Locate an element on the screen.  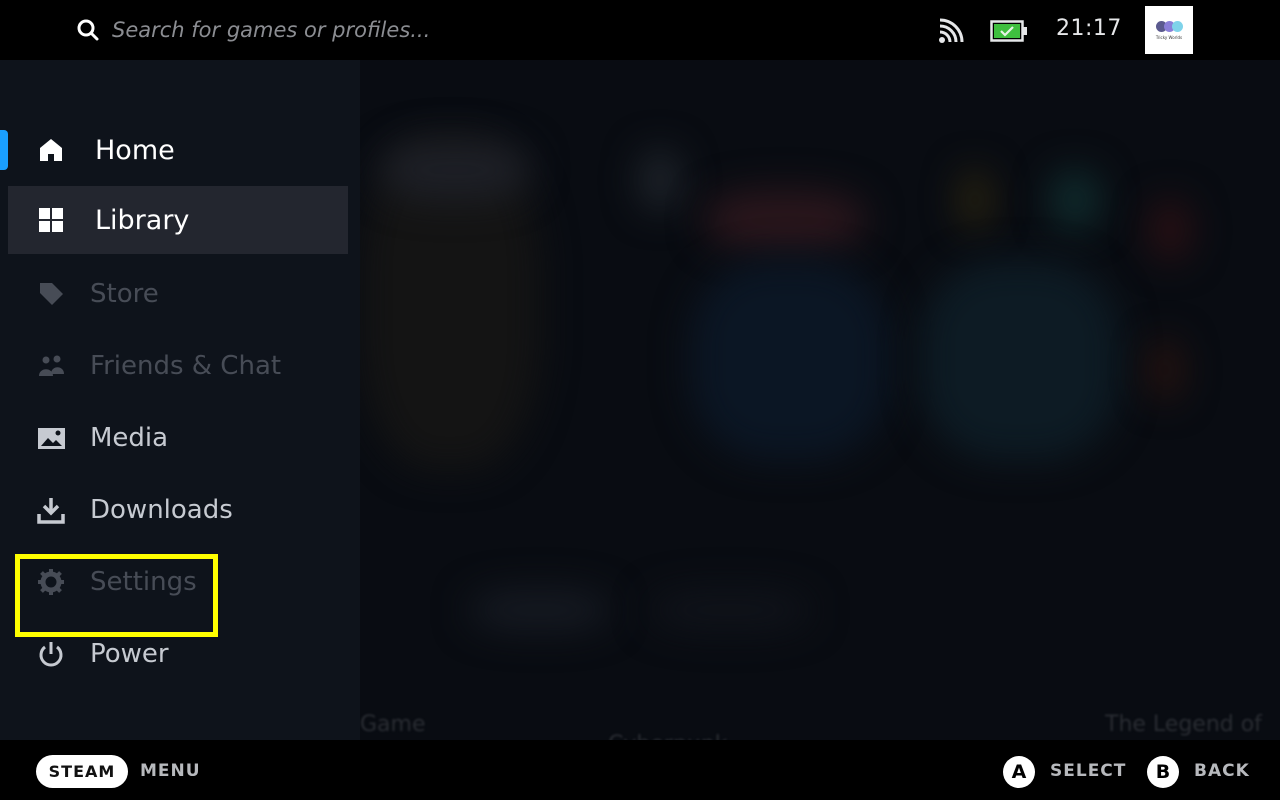
sidebar-item-label: Media is located at coordinates (129, 438).